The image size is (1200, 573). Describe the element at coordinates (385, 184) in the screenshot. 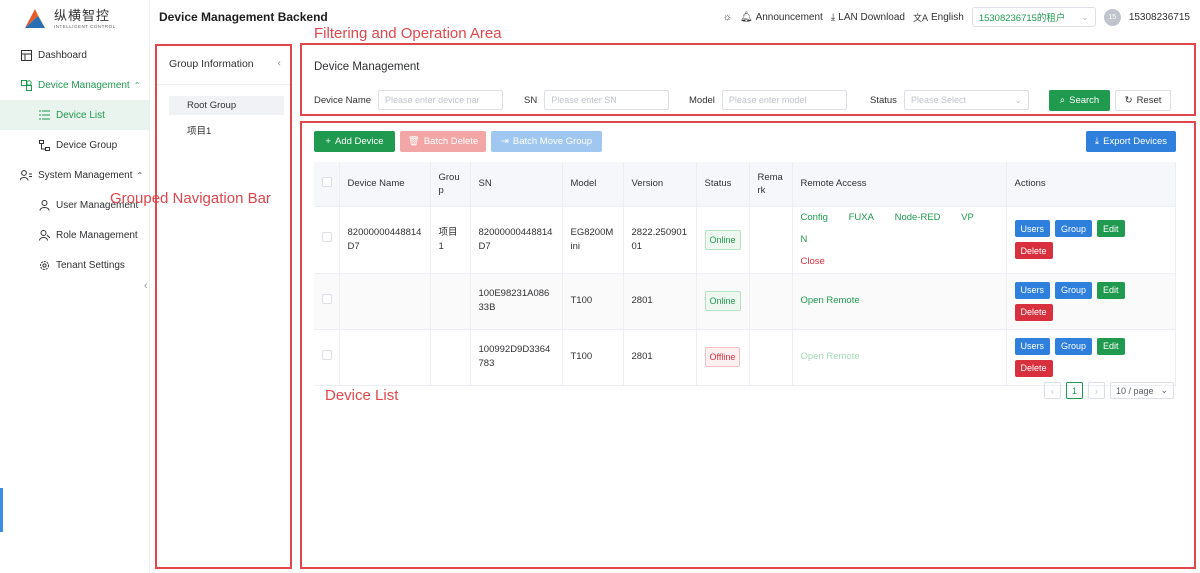

I see `column-header: Device Name` at that location.